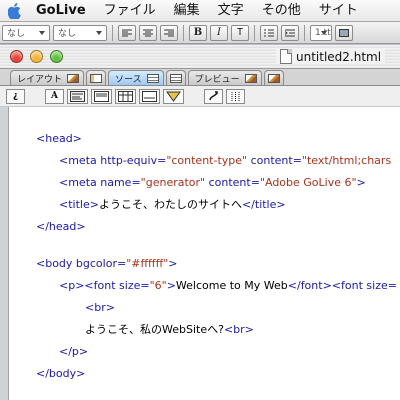 The image size is (400, 400). What do you see at coordinates (235, 96) in the screenshot?
I see `show-whitespace-button` at bounding box center [235, 96].